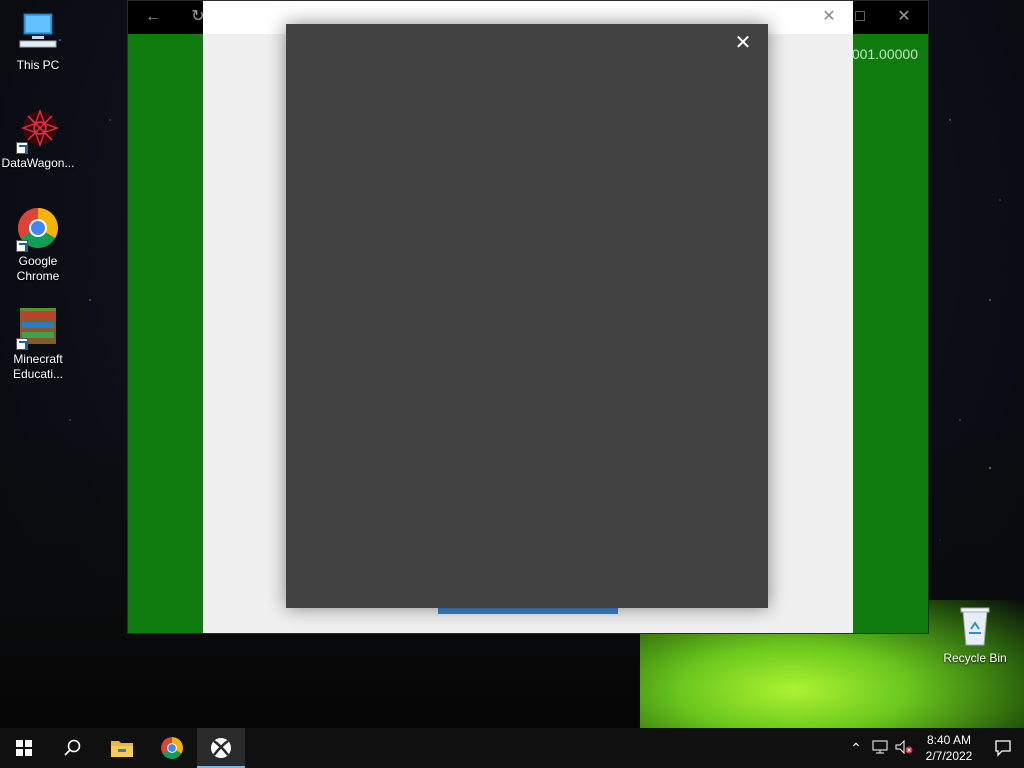 The height and width of the screenshot is (768, 1024). Describe the element at coordinates (38, 65) in the screenshot. I see `desktop-icon-label: This PC` at that location.